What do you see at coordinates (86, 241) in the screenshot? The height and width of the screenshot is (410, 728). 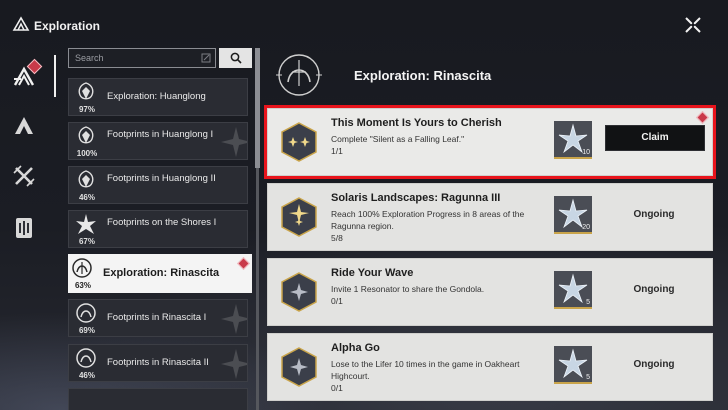 I see `area-percent: 67%` at bounding box center [86, 241].